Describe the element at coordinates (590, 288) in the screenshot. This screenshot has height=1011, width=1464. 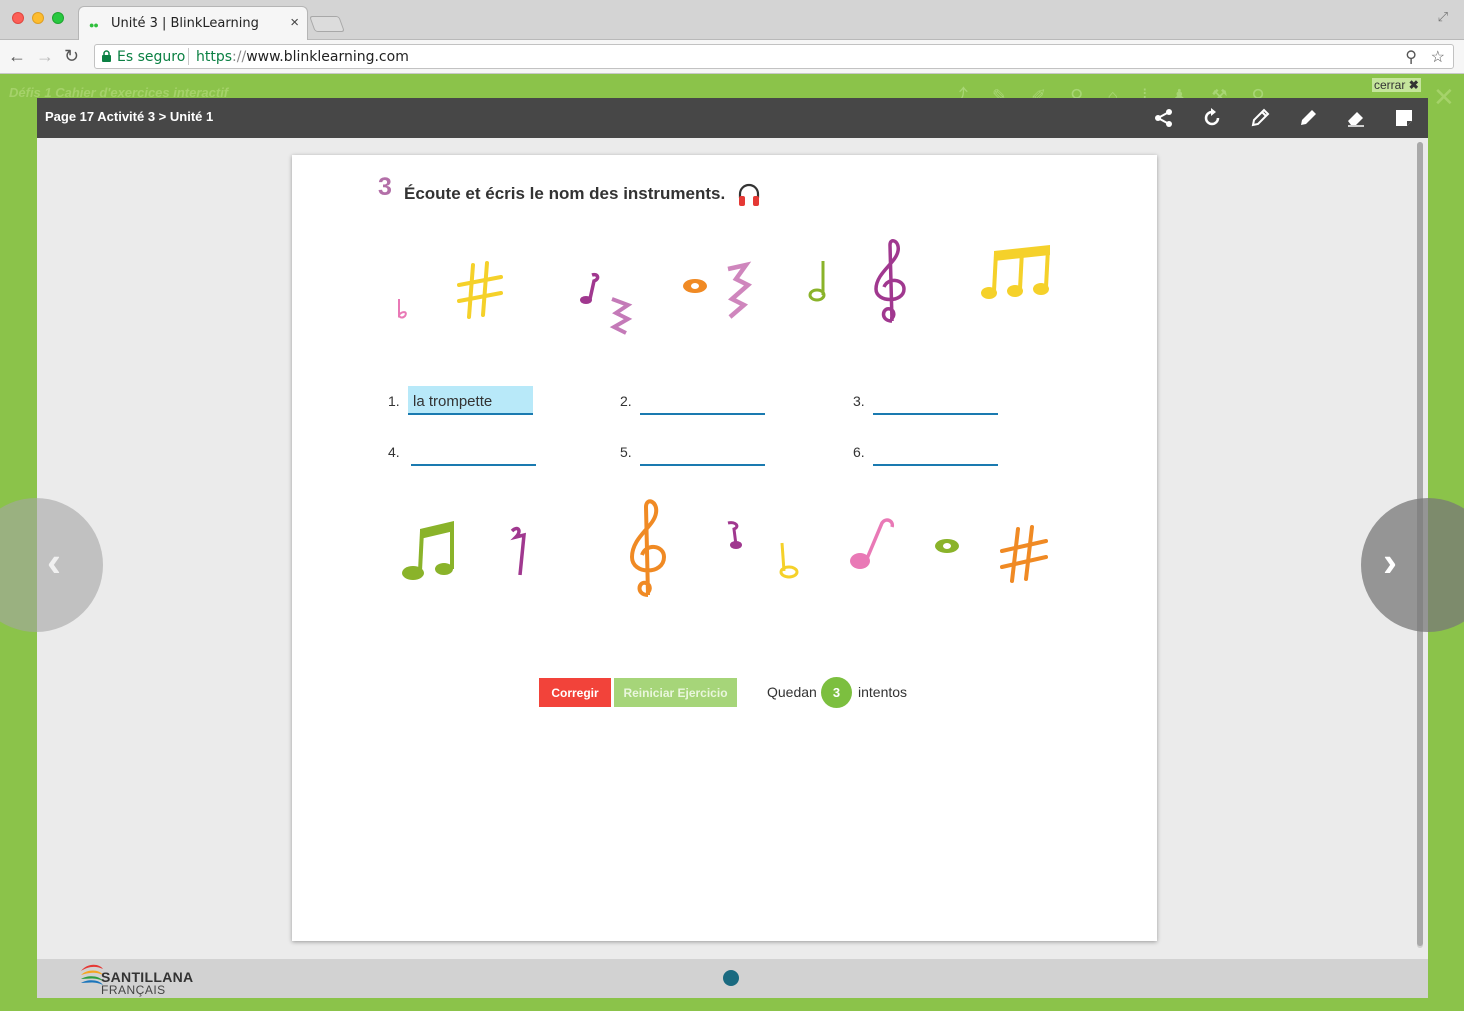
I see `eighth-note-purple-icon` at that location.